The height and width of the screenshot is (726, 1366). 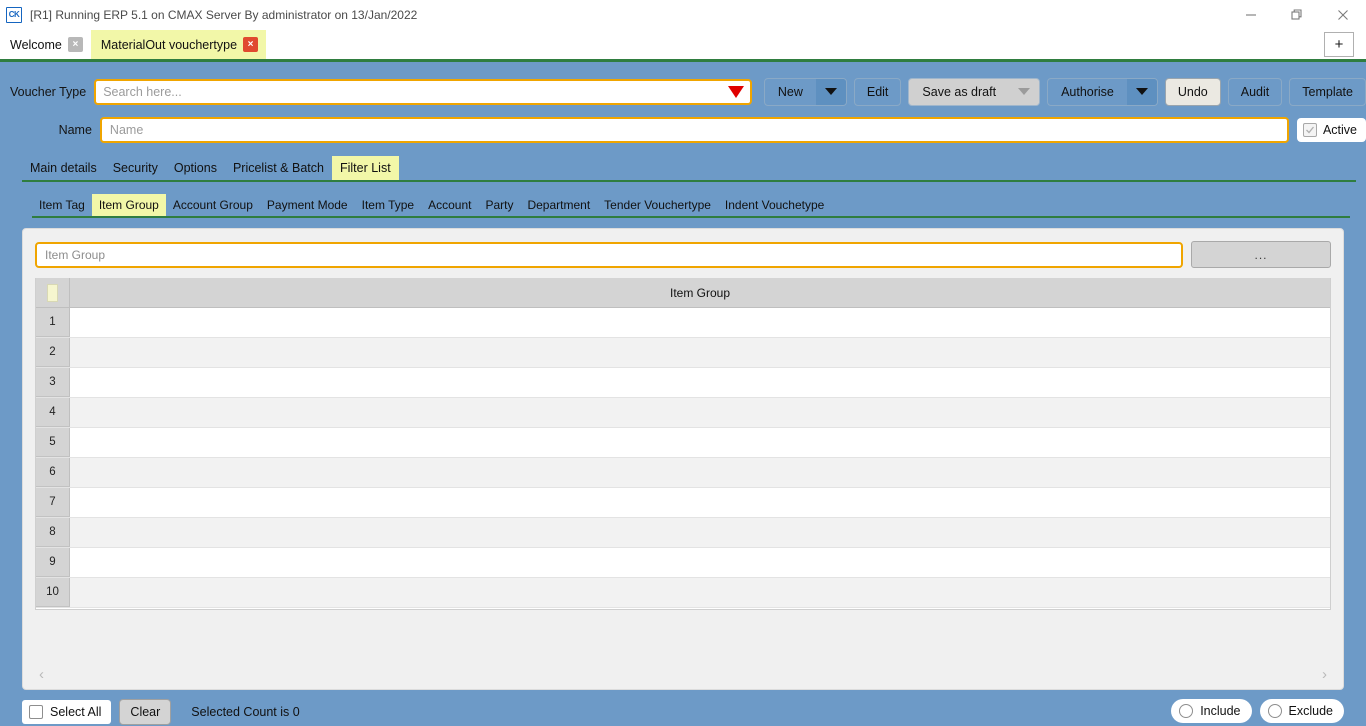 What do you see at coordinates (67, 711) in the screenshot?
I see `select-all-checkbox: Select All` at bounding box center [67, 711].